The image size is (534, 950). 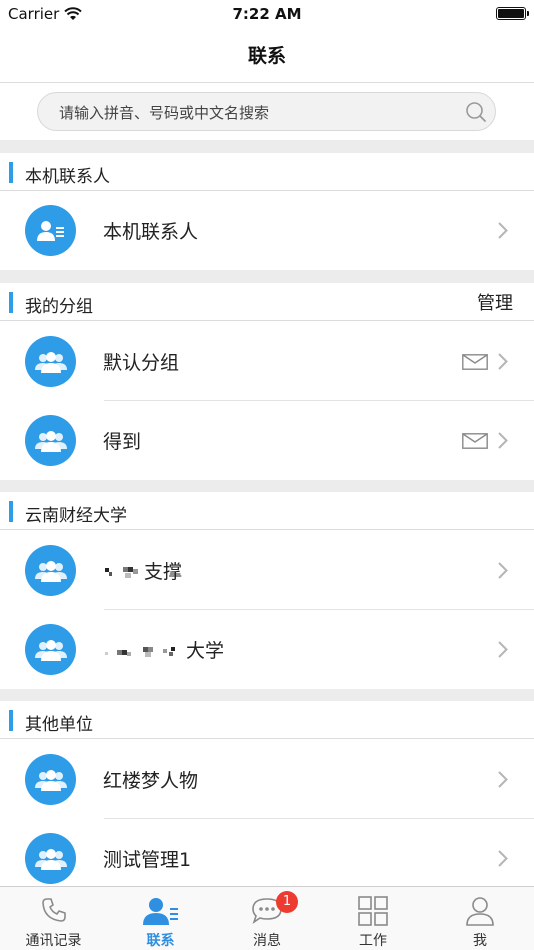 What do you see at coordinates (147, 860) in the screenshot?
I see `list-item-label: 测试管理1` at bounding box center [147, 860].